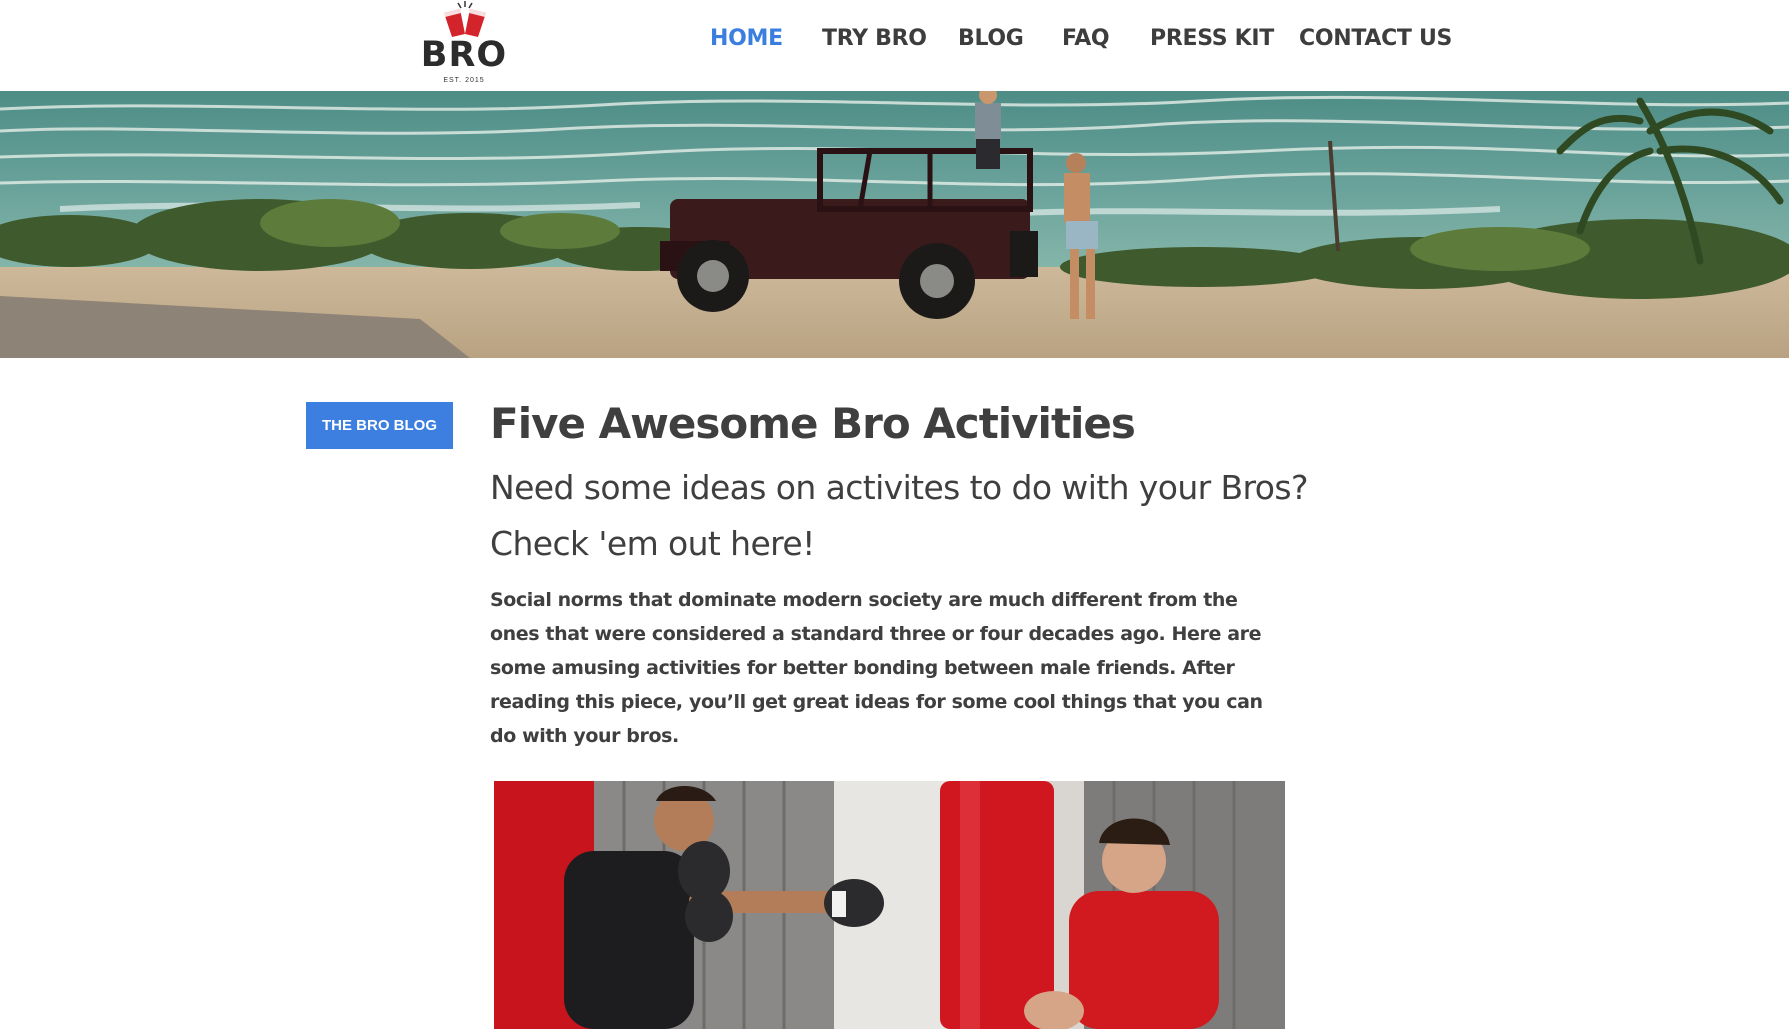 This screenshot has width=1789, height=1029. I want to click on nav-faq: FAQ, so click(1086, 38).